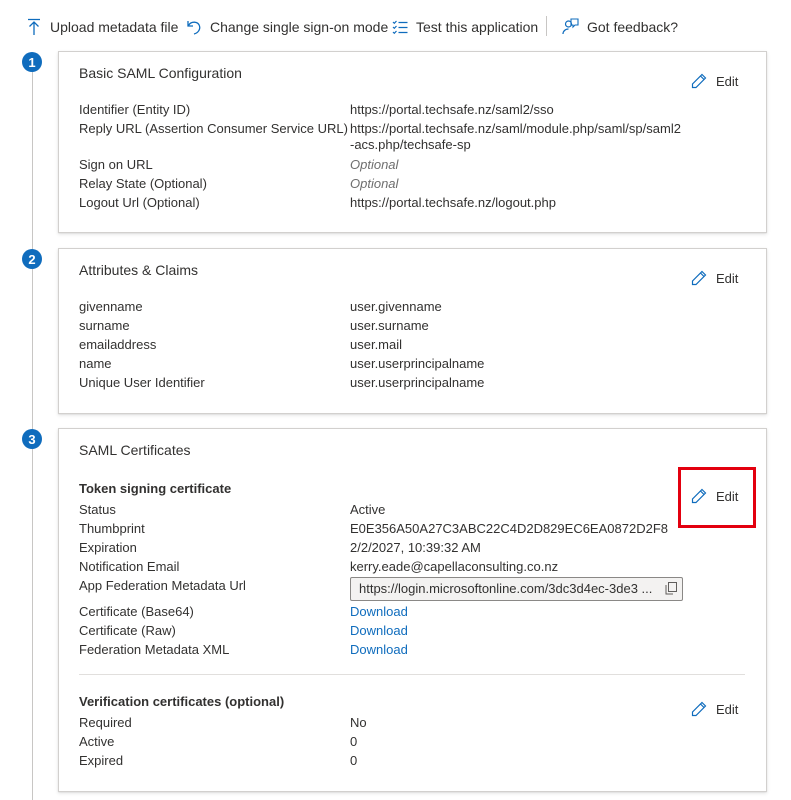 This screenshot has width=791, height=800. I want to click on change-sso-mode-button: Change single sign-on mode, so click(287, 27).